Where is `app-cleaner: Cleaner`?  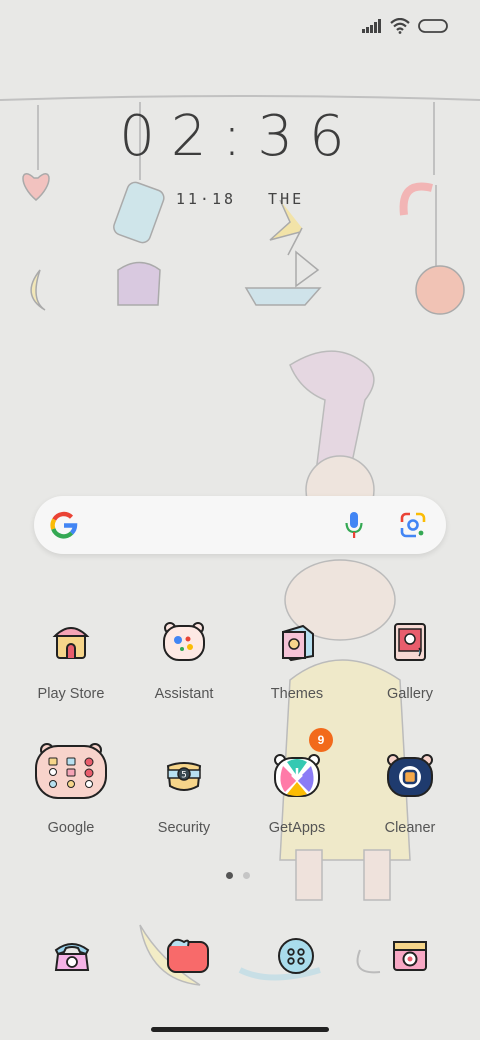
app-cleaner: Cleaner is located at coordinates (410, 794).